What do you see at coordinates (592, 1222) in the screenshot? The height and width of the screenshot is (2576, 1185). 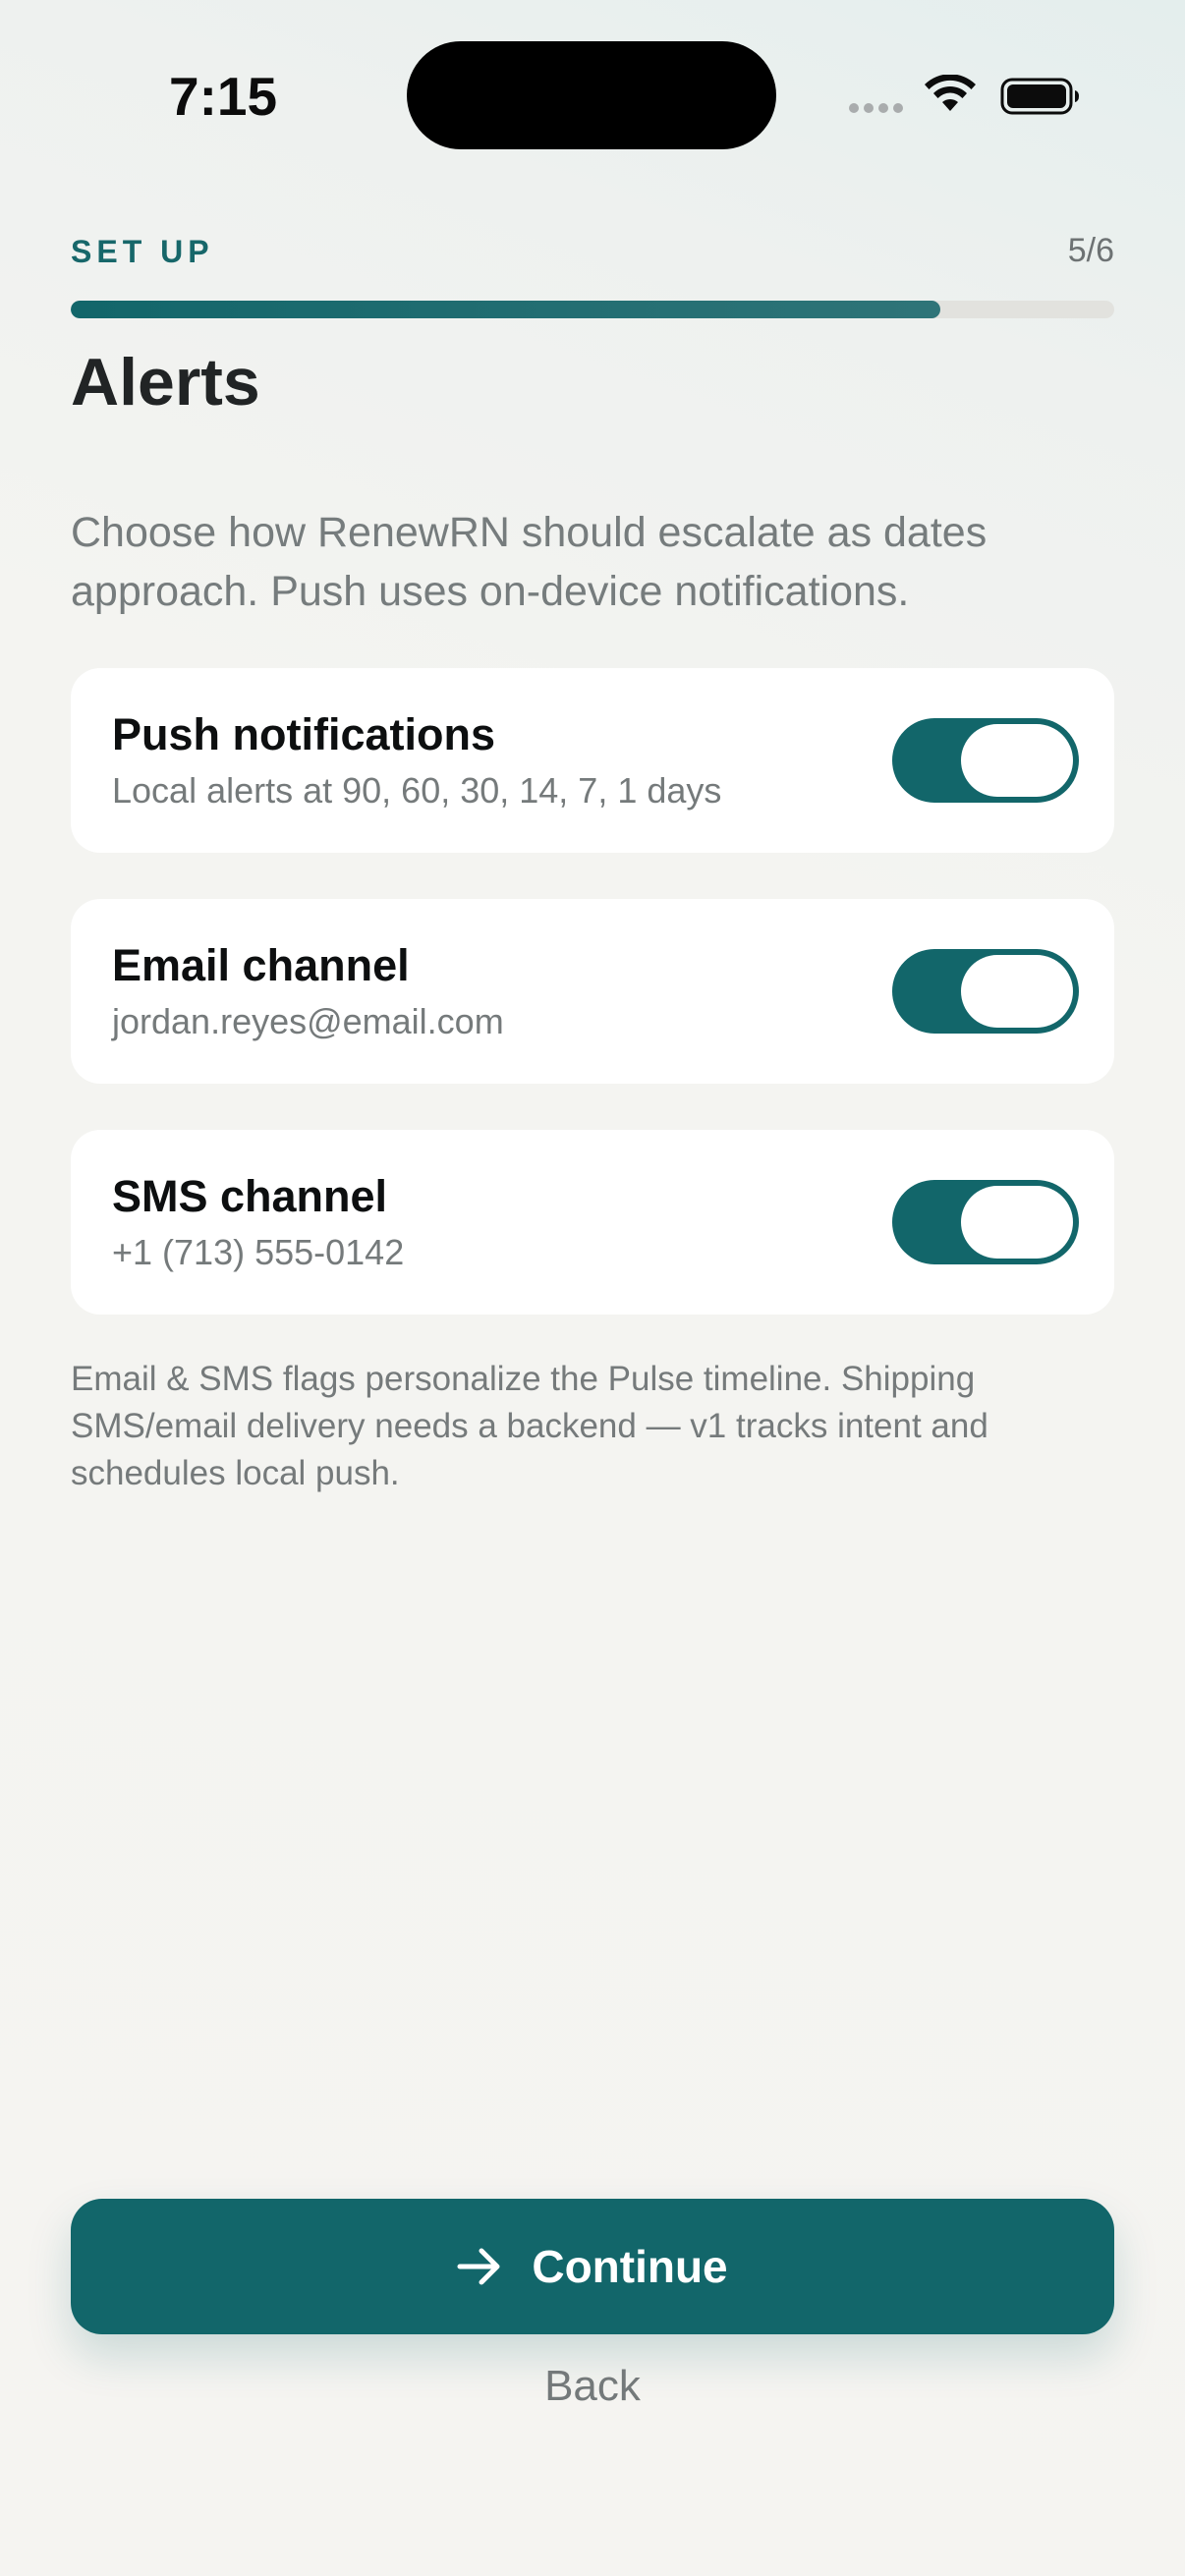 I see `sms-channel-card: SMS channel +1 (713) 555-0142` at bounding box center [592, 1222].